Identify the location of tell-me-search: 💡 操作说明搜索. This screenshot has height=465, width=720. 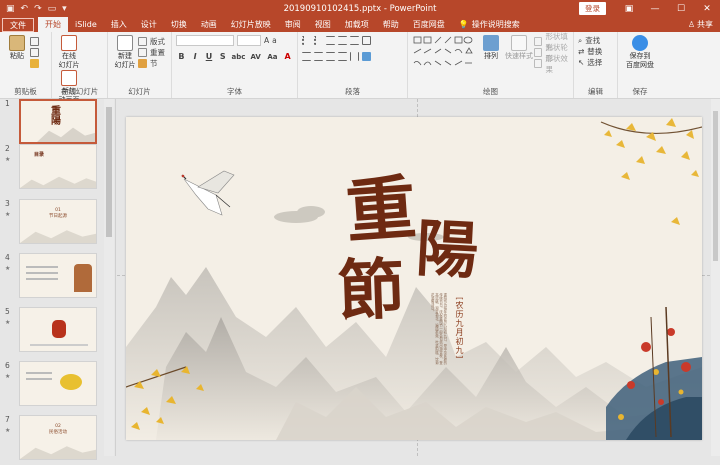
(489, 24).